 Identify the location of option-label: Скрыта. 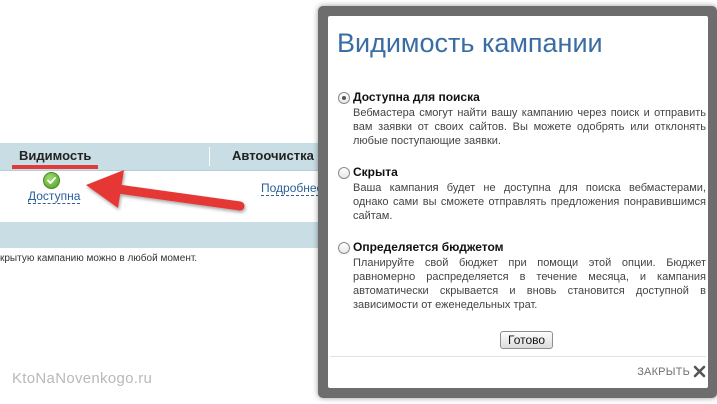
(375, 172).